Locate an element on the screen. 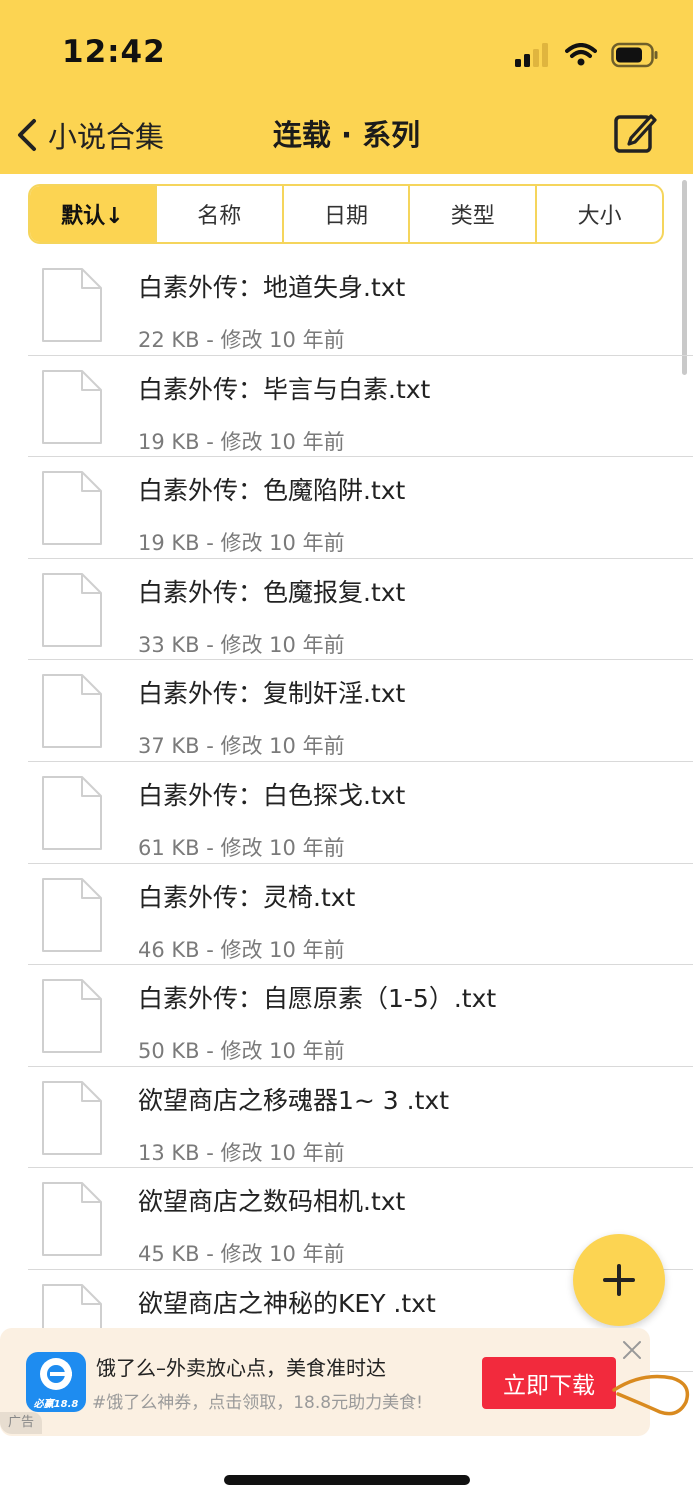 The image size is (693, 1500). file-meta: 33 KB - 修改 10 年前 is located at coordinates (241, 644).